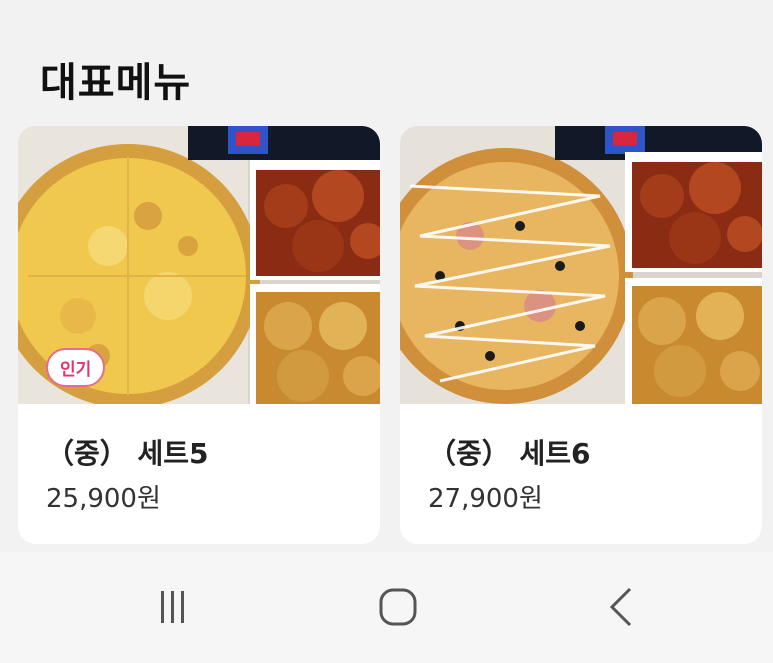 Image resolution: width=773 pixels, height=663 pixels. Describe the element at coordinates (509, 453) in the screenshot. I see `menu-name: （중） 세트6` at that location.